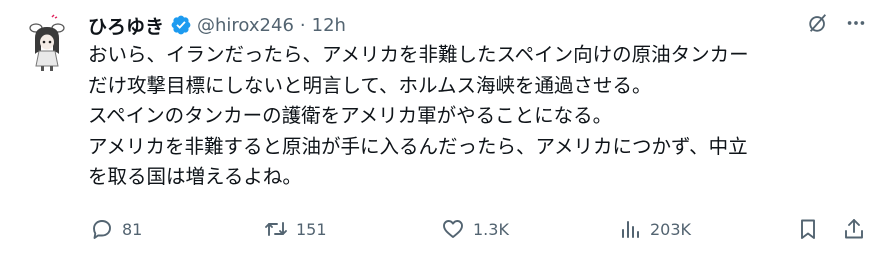 This screenshot has width=883, height=259. What do you see at coordinates (47, 43) in the screenshot?
I see `avatar` at bounding box center [47, 43].